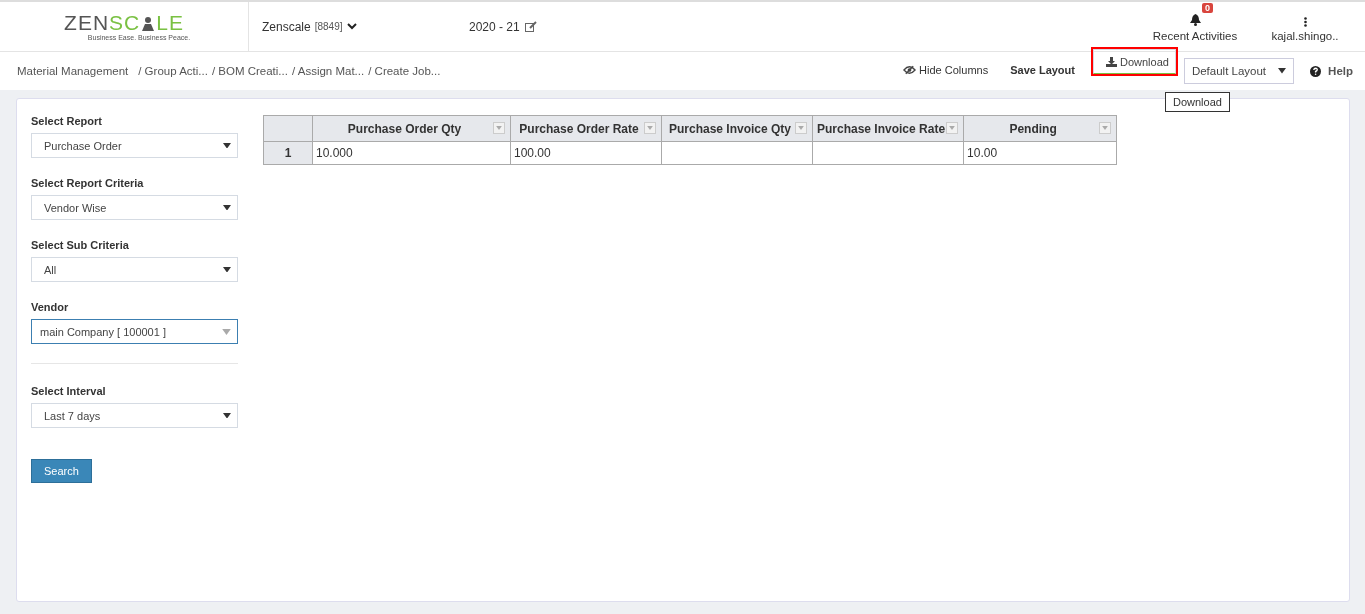  I want to click on select-field: Purchase Order, so click(134, 145).